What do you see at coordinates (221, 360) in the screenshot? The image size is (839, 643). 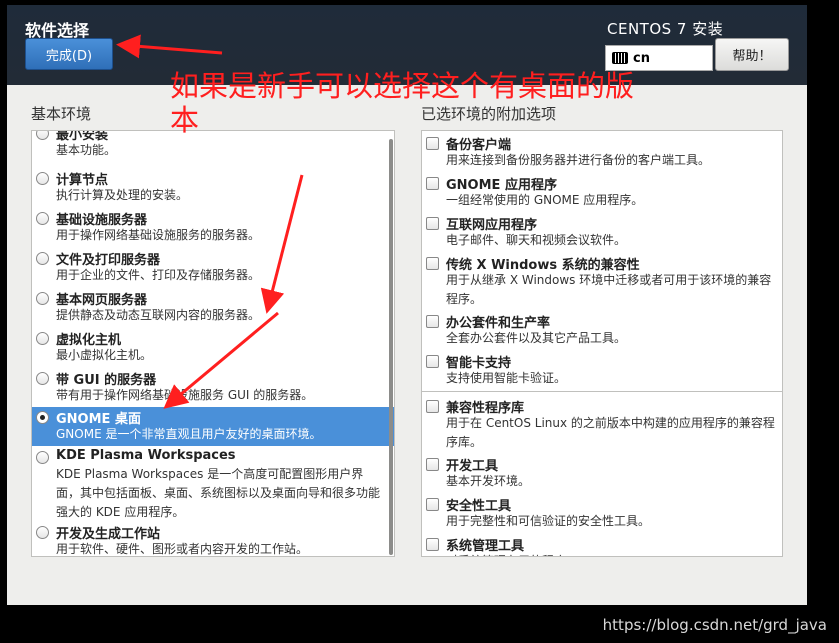 I see `arrow-to-gnome-desktop` at bounding box center [221, 360].